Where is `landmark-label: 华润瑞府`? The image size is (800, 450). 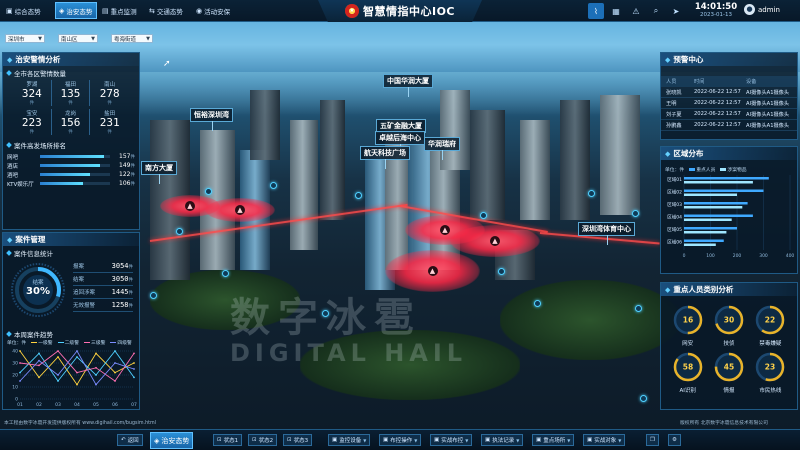
landmark-label: 华润瑞府 is located at coordinates (442, 148).